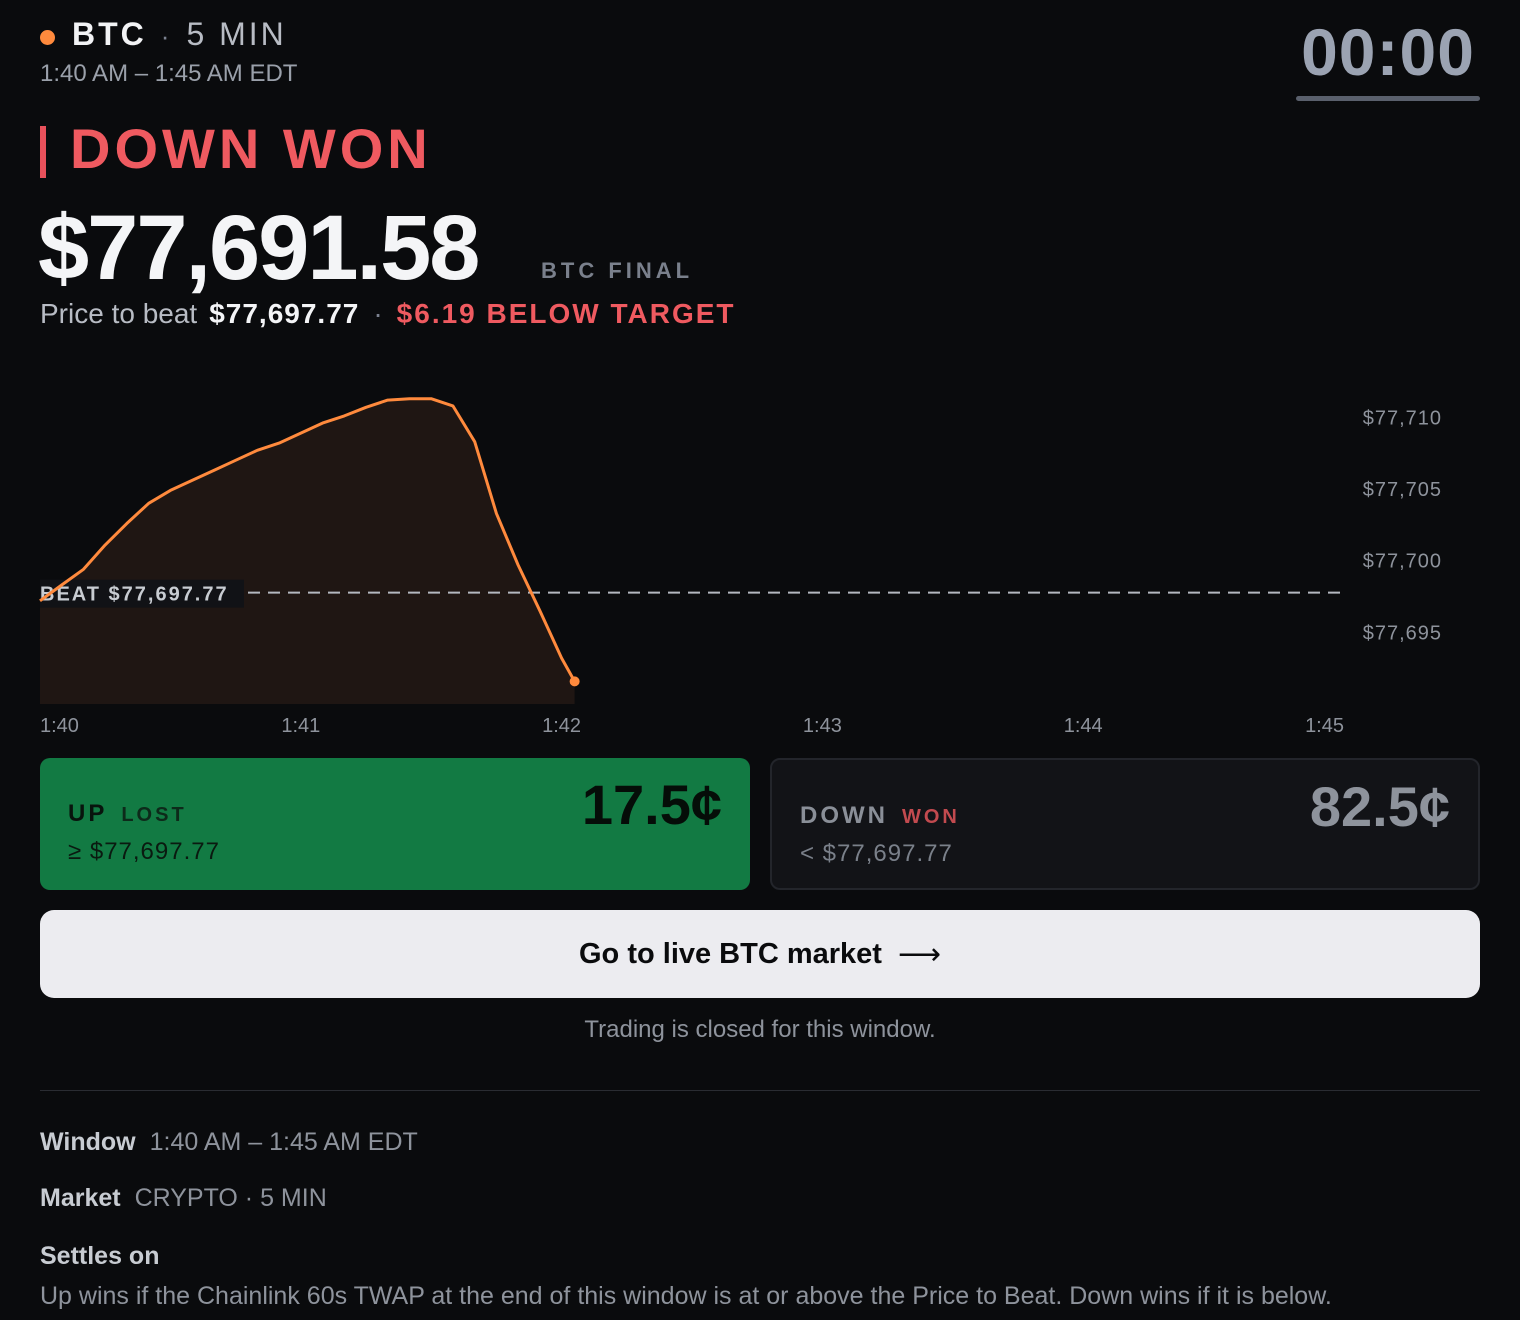 The width and height of the screenshot is (1520, 1320). Describe the element at coordinates (169, 73) in the screenshot. I see `window-time-range: 1:40 AM – 1:45 AM EDT` at that location.